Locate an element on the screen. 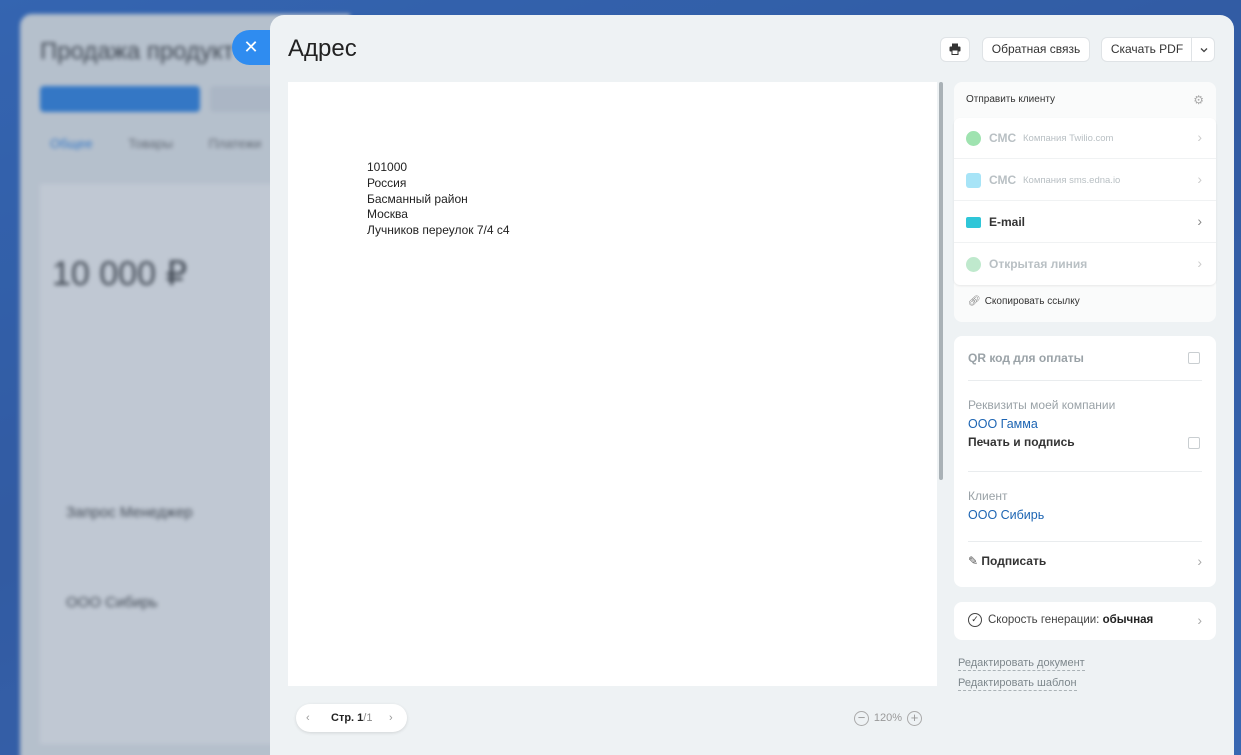 This screenshot has height=755, width=1241. generation-speed-text: Скорость генерации: обычная is located at coordinates (1071, 620).